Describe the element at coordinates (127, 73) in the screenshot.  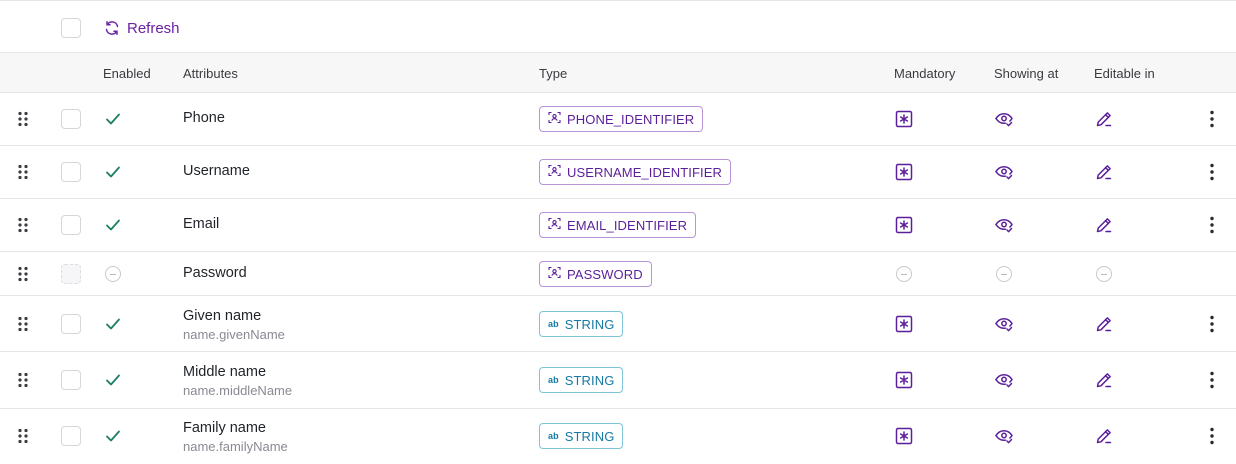
I see `column-header-enabled: Enabled` at that location.